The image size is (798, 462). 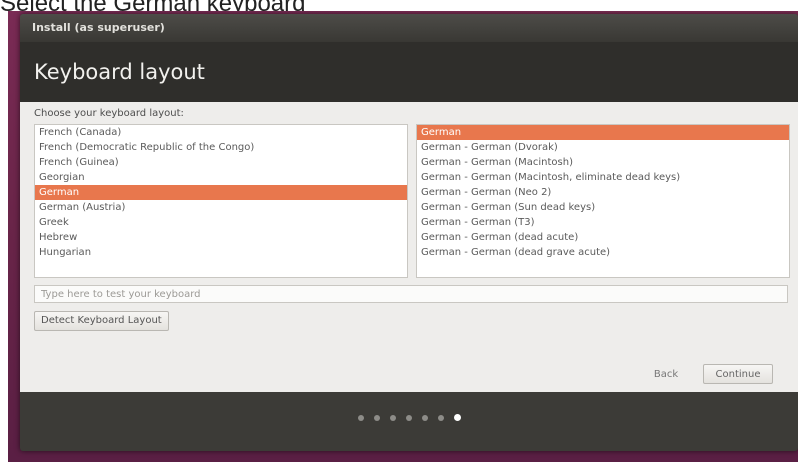 I want to click on layout-item: Georgian, so click(x=221, y=177).